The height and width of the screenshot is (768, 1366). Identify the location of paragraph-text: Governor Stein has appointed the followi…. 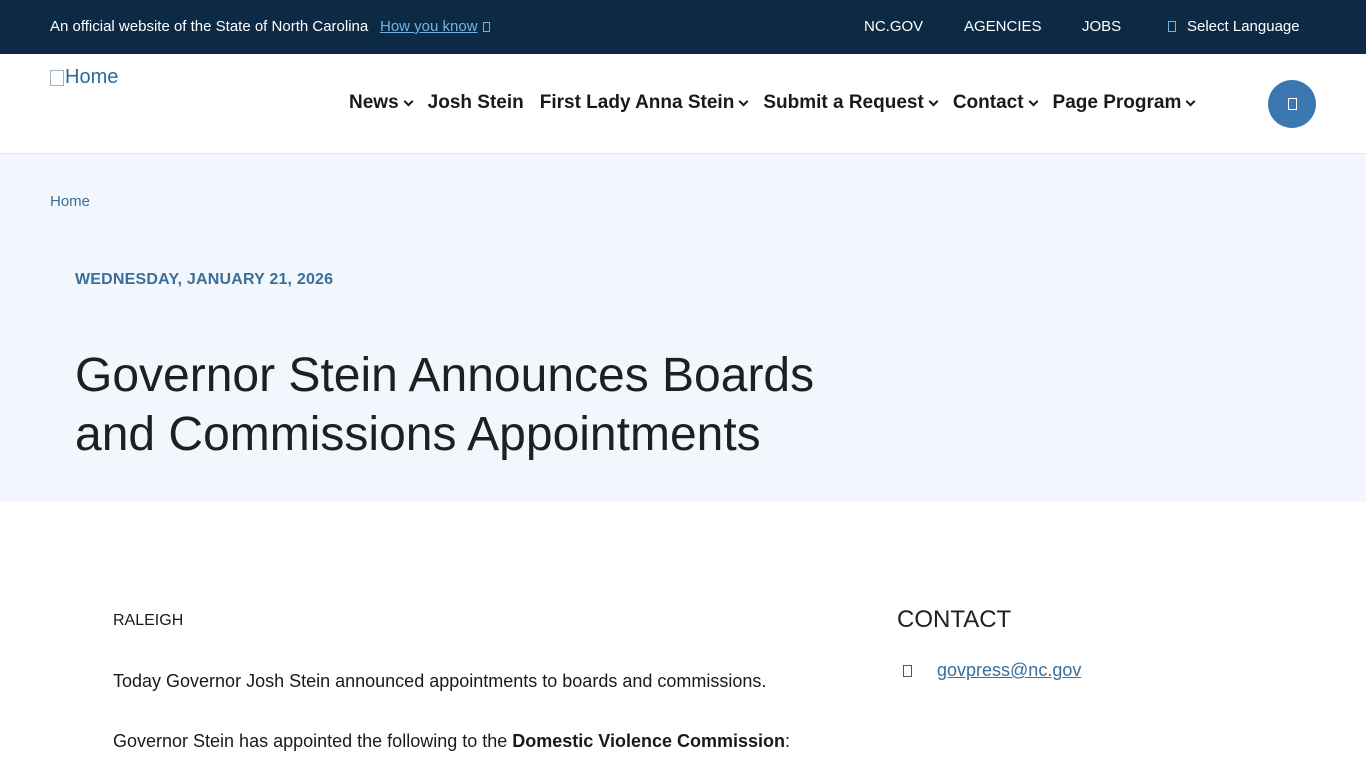
(313, 741).